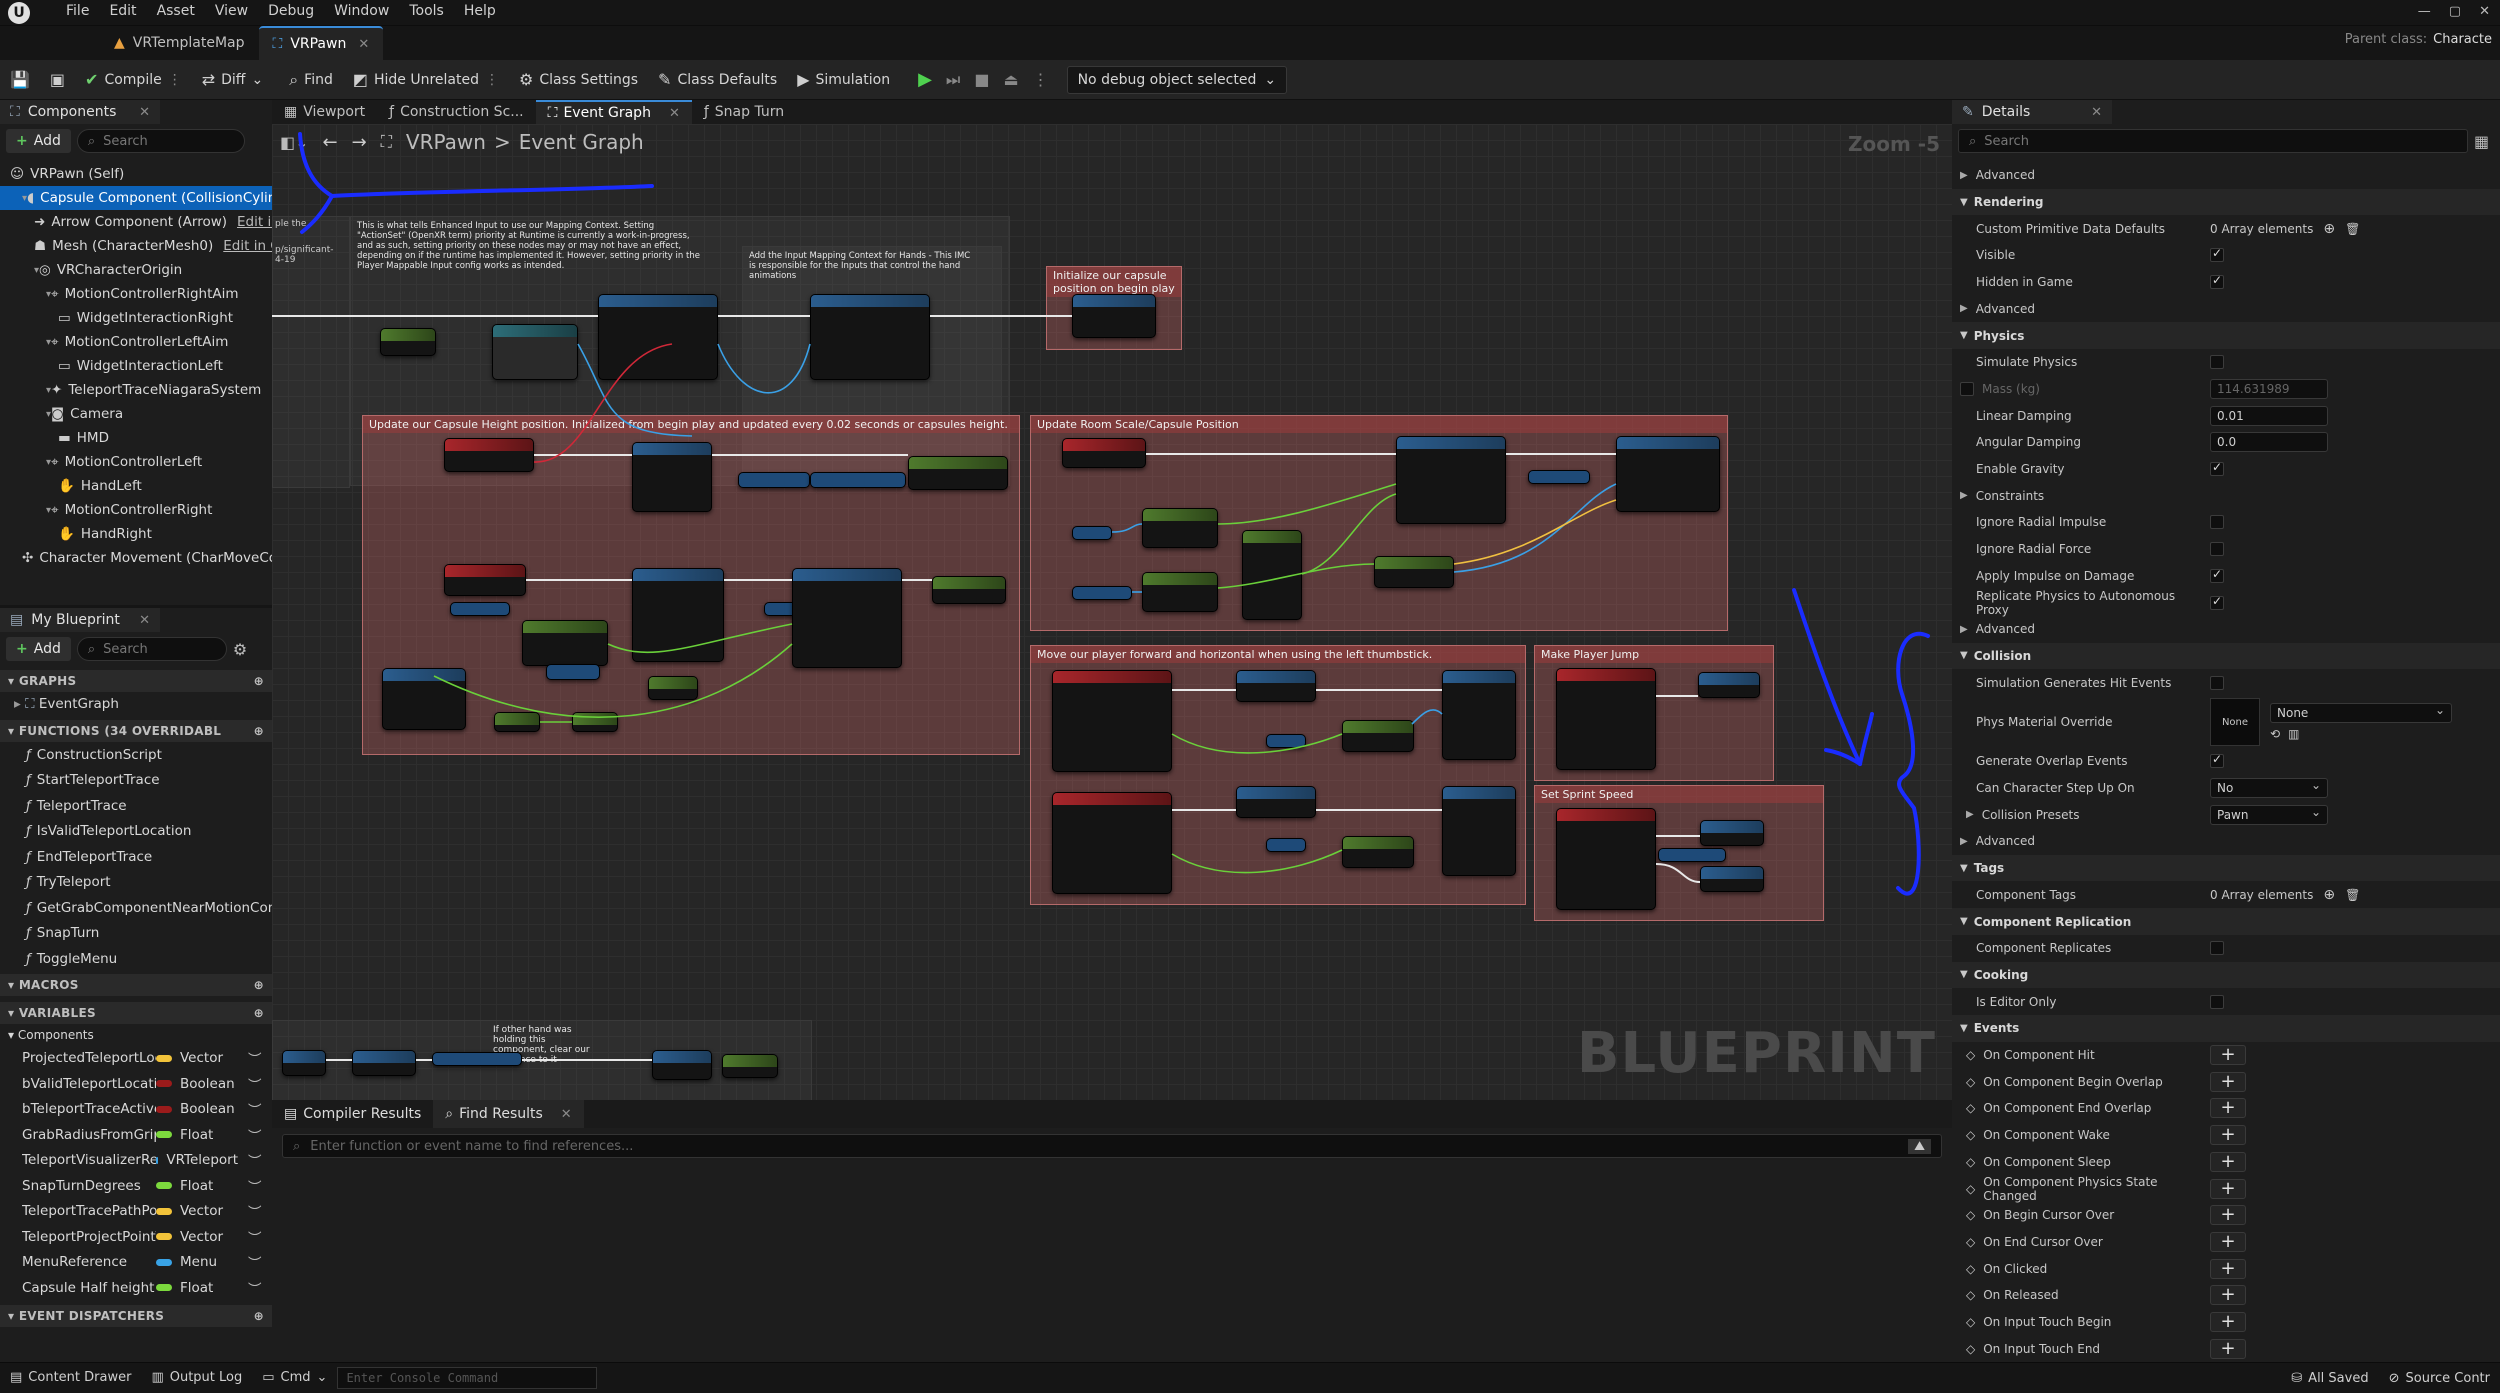 This screenshot has height=1393, width=2500. I want to click on component-item: ▬ HMD, so click(136, 438).